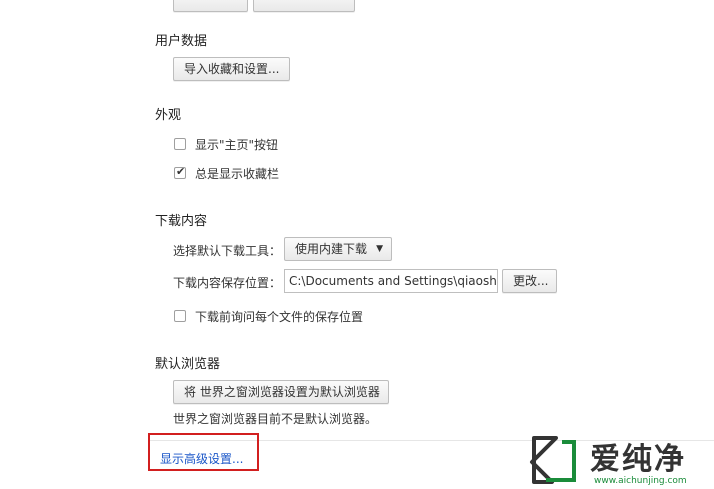 The width and height of the screenshot is (714, 489). What do you see at coordinates (638, 459) in the screenshot?
I see `brand-name: 爱纯净` at bounding box center [638, 459].